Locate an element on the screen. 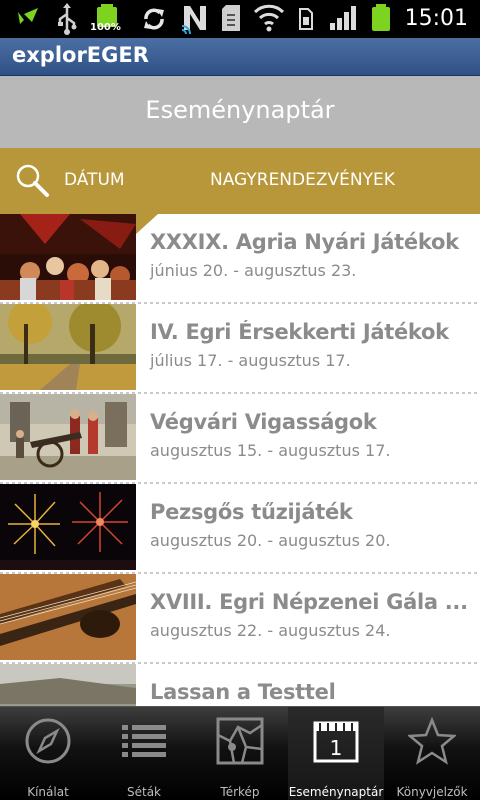 The height and width of the screenshot is (800, 480). filter-bar: DÁTUM NAGYRENDEZVÉNYEK is located at coordinates (240, 181).